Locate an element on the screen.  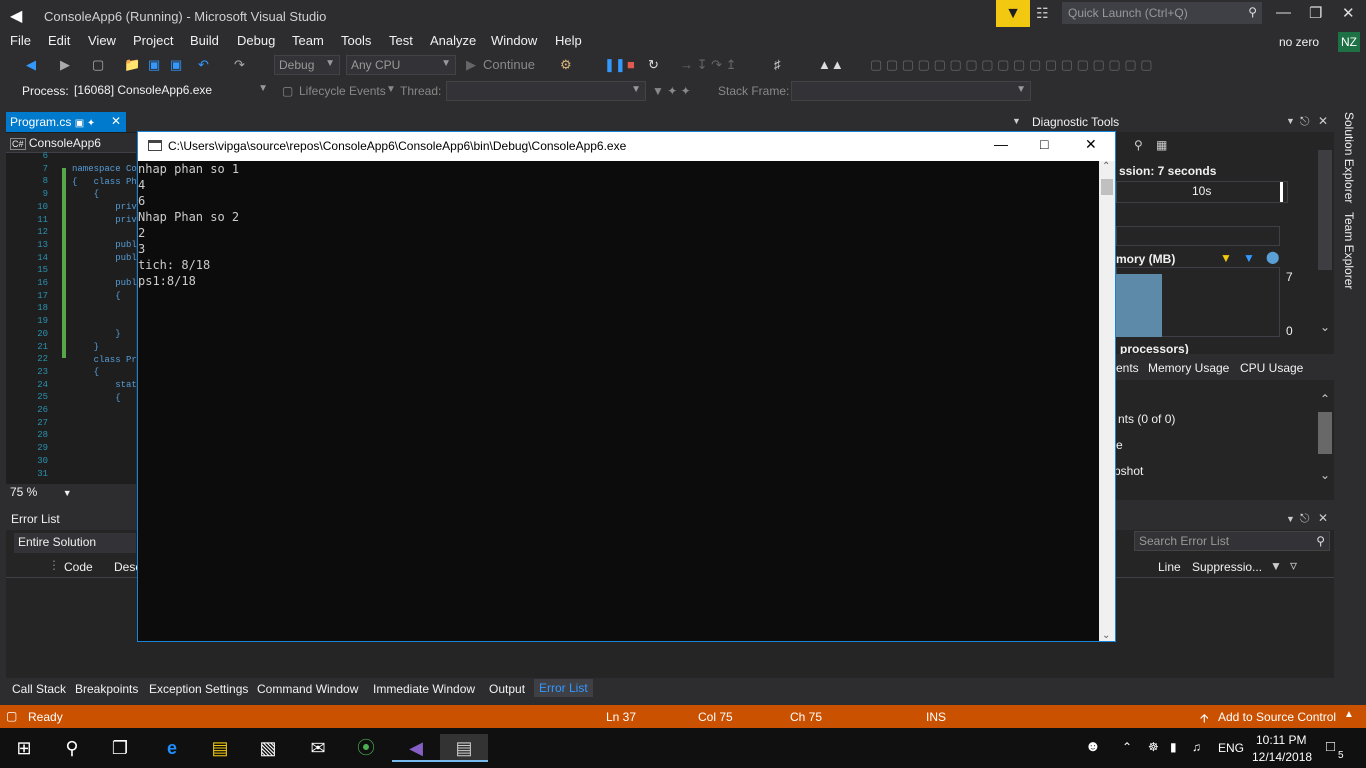
close-button: ✕ is located at coordinates (1348, 13).